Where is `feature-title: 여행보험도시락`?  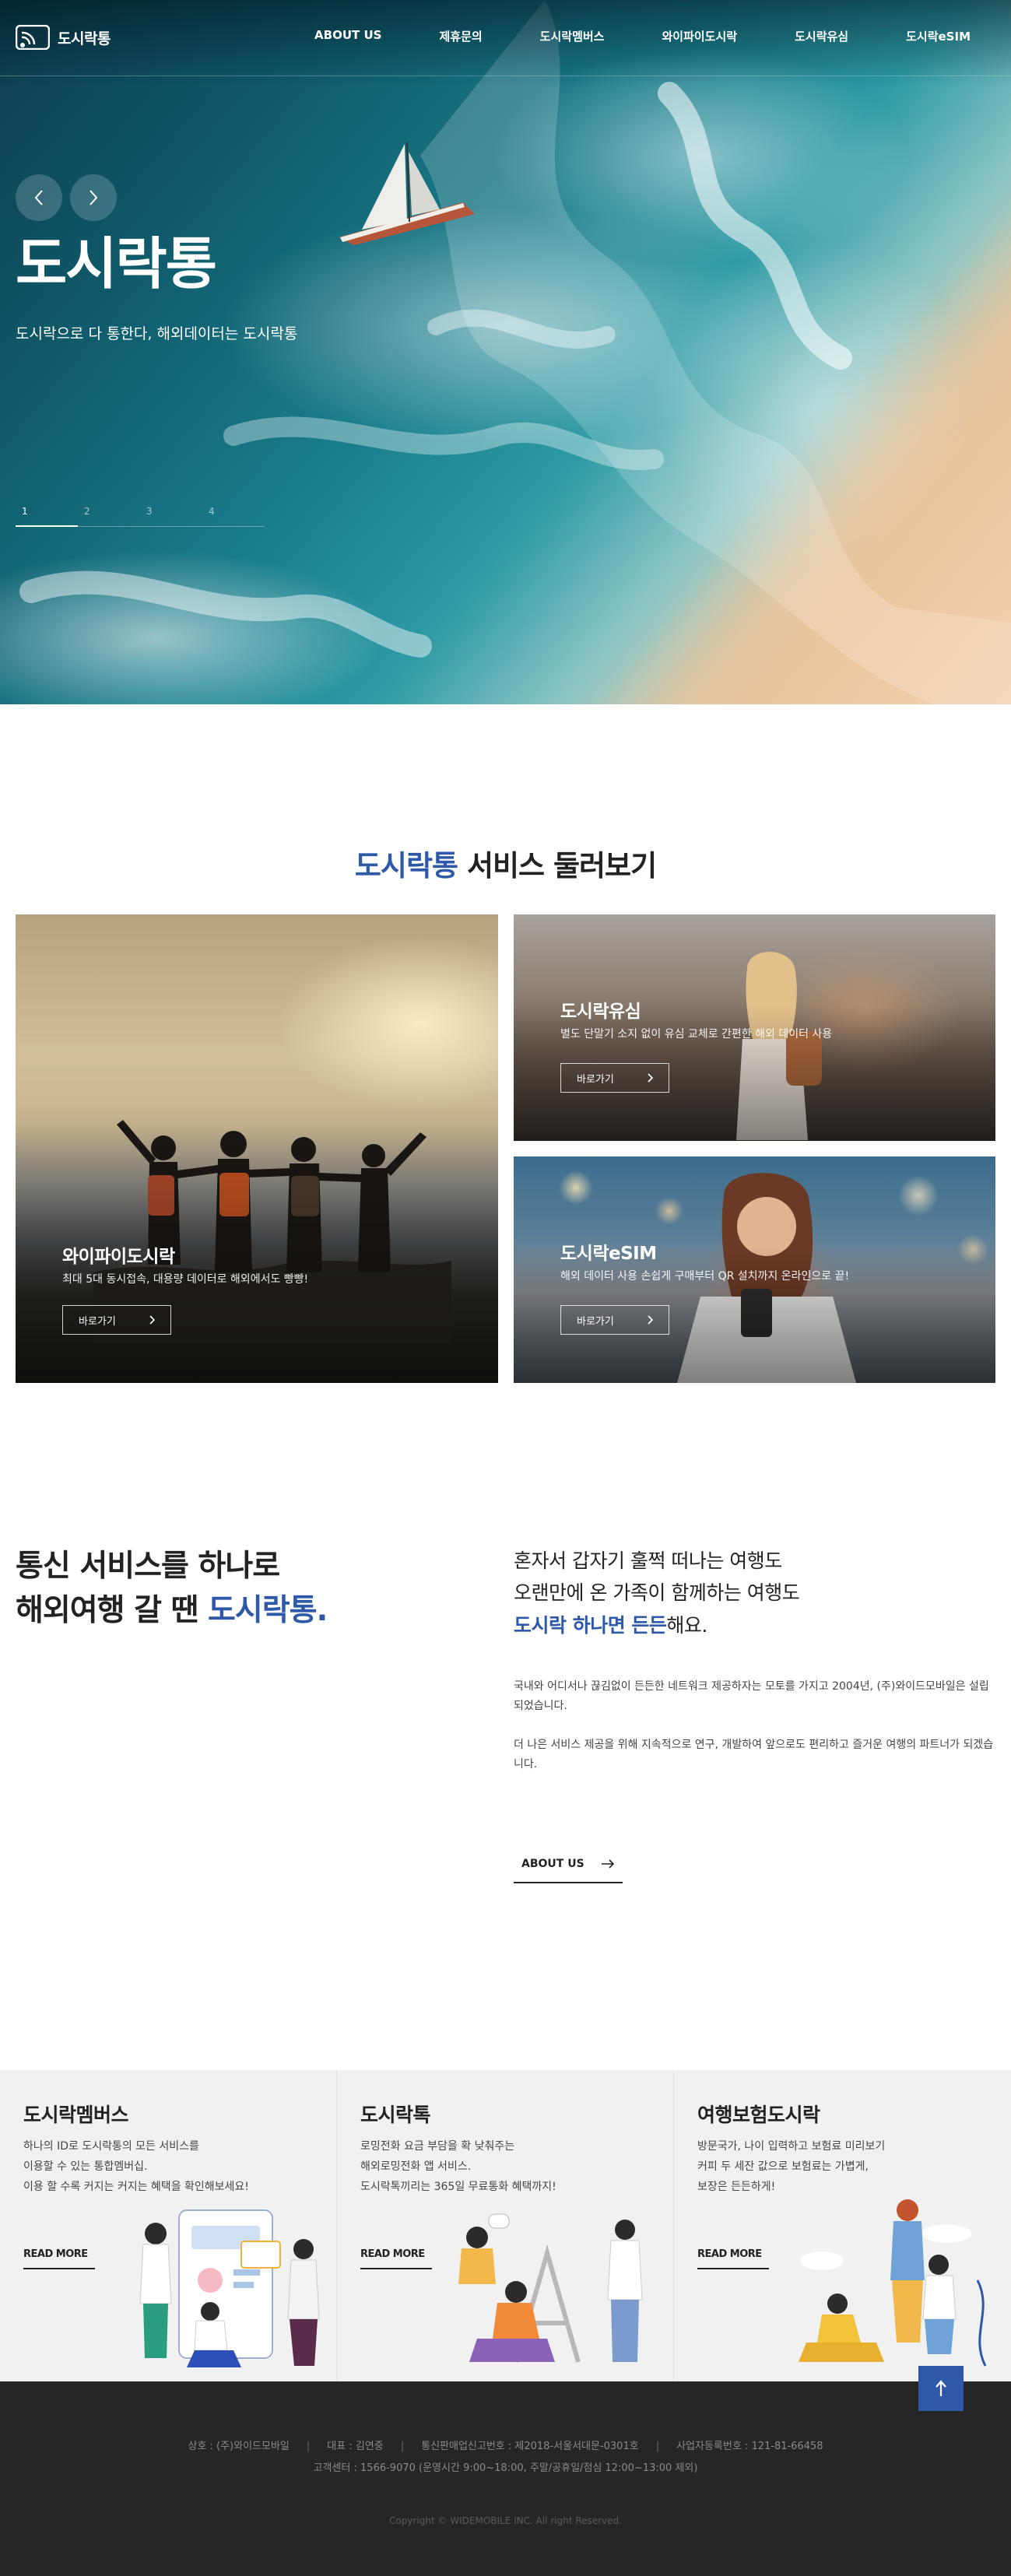
feature-title: 여행보험도시락 is located at coordinates (759, 2115).